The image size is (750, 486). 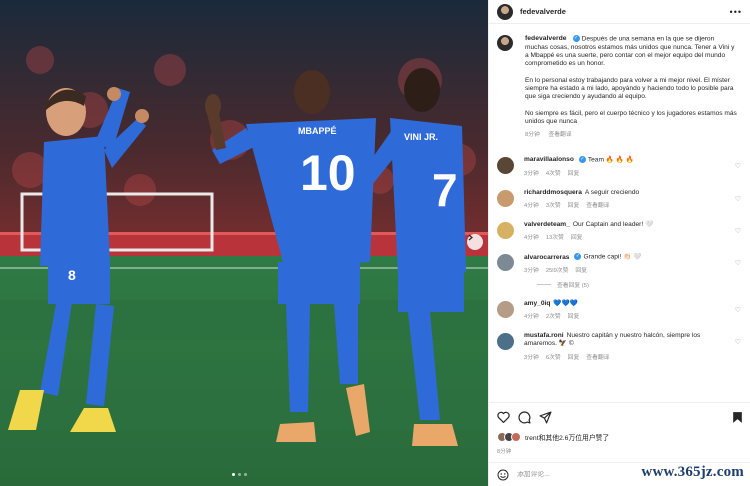 I want to click on caption-username: fedevalverde, so click(x=546, y=38).